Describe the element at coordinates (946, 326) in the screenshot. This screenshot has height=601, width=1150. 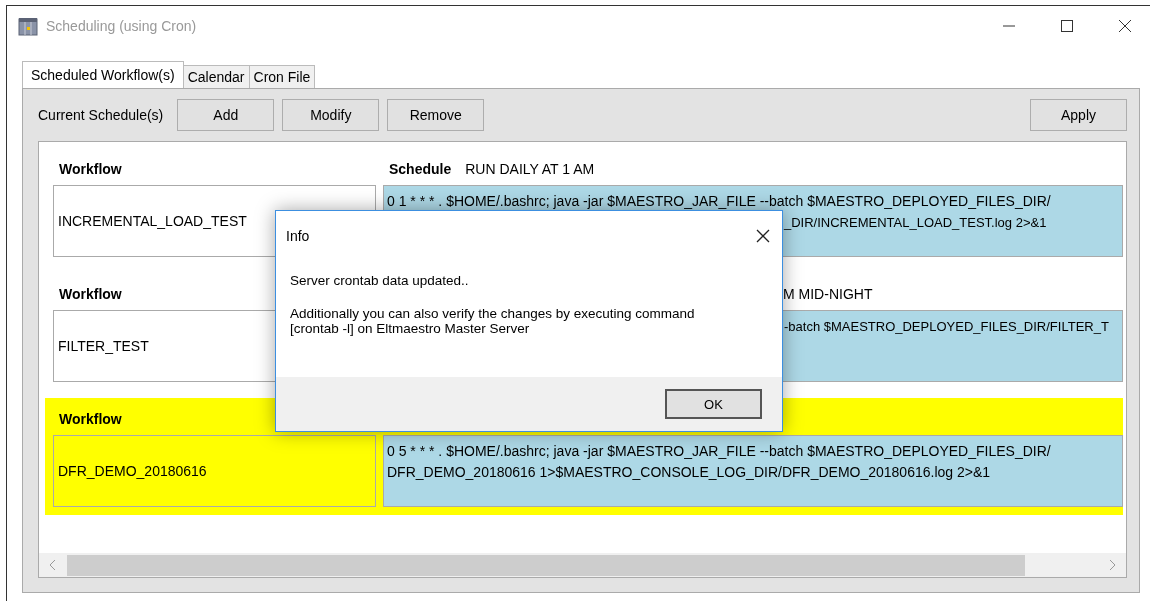
I see `command-line: -batch $MAESTRO_DEPLOYED_FILES_DIR/FILTER_T` at that location.